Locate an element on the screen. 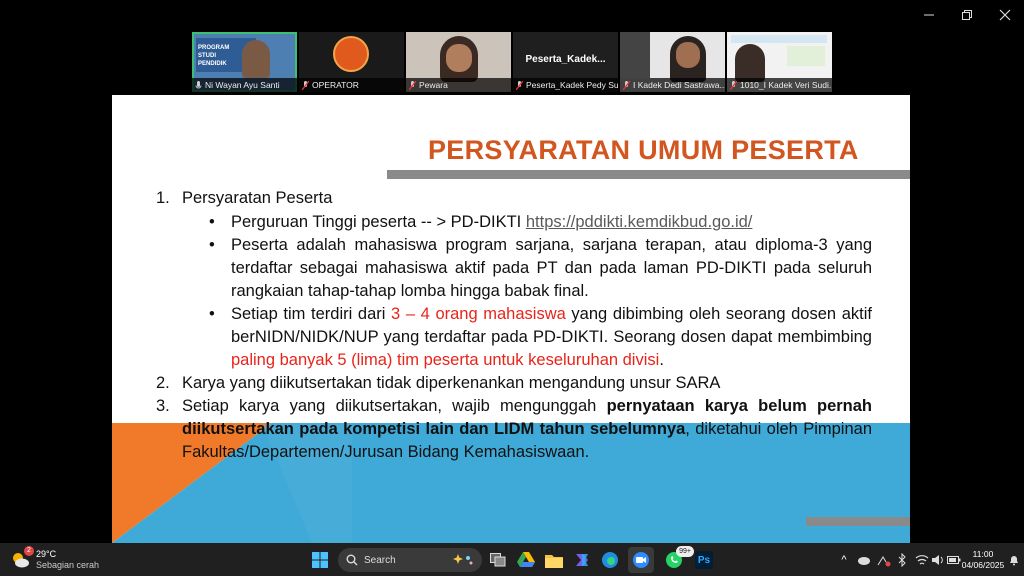 The image size is (1024, 576). weather-desc: Sebagian cerah is located at coordinates (68, 565).